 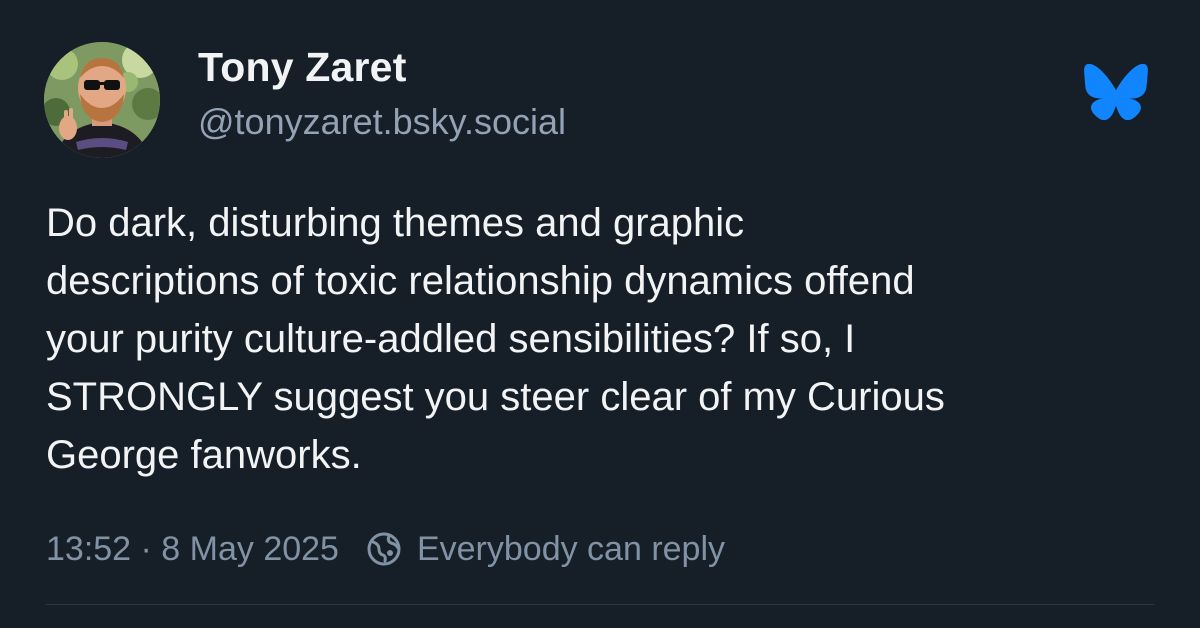 I want to click on globe-icon, so click(x=384, y=549).